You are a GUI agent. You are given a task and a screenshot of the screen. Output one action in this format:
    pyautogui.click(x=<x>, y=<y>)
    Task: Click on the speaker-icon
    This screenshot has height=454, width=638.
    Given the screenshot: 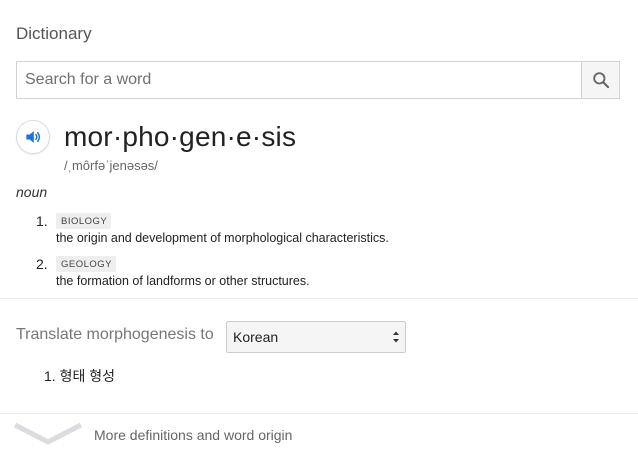 What is the action you would take?
    pyautogui.click(x=33, y=137)
    